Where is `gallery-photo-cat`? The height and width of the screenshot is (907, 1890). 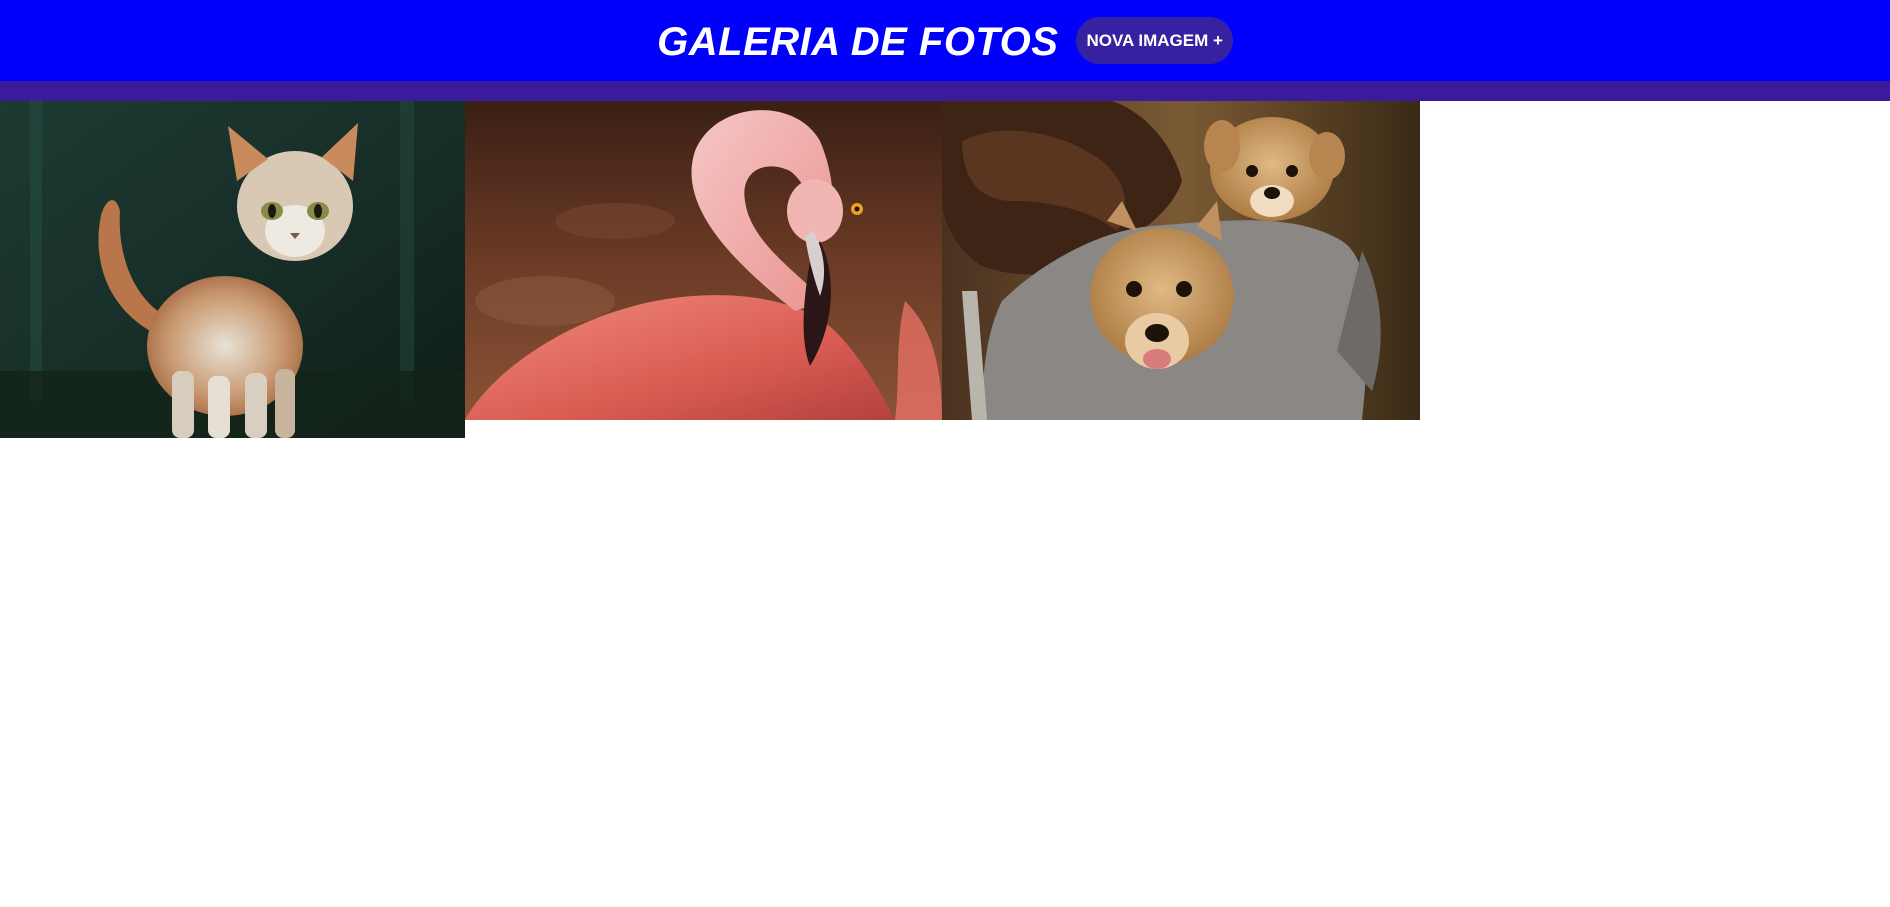 gallery-photo-cat is located at coordinates (232, 269).